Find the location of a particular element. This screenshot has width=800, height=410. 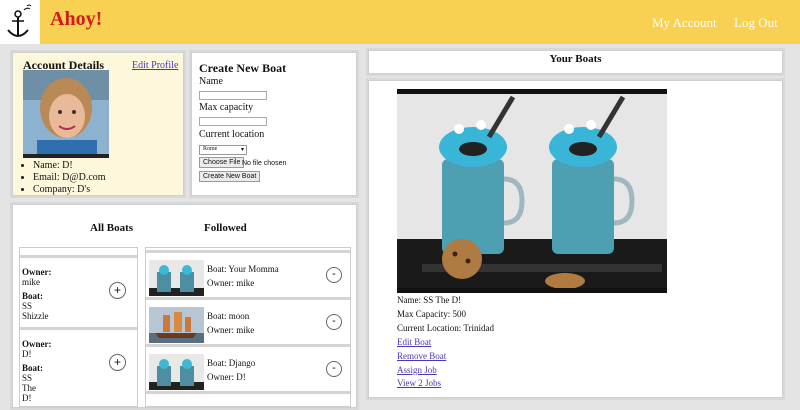

boat-name: Name: SS The D! is located at coordinates (429, 300).